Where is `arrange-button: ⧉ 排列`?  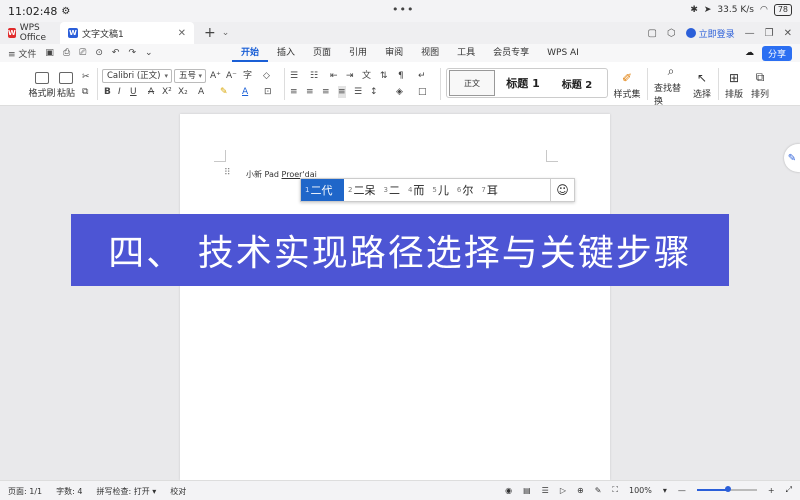
arrange-button: ⧉ 排列 is located at coordinates (760, 85).